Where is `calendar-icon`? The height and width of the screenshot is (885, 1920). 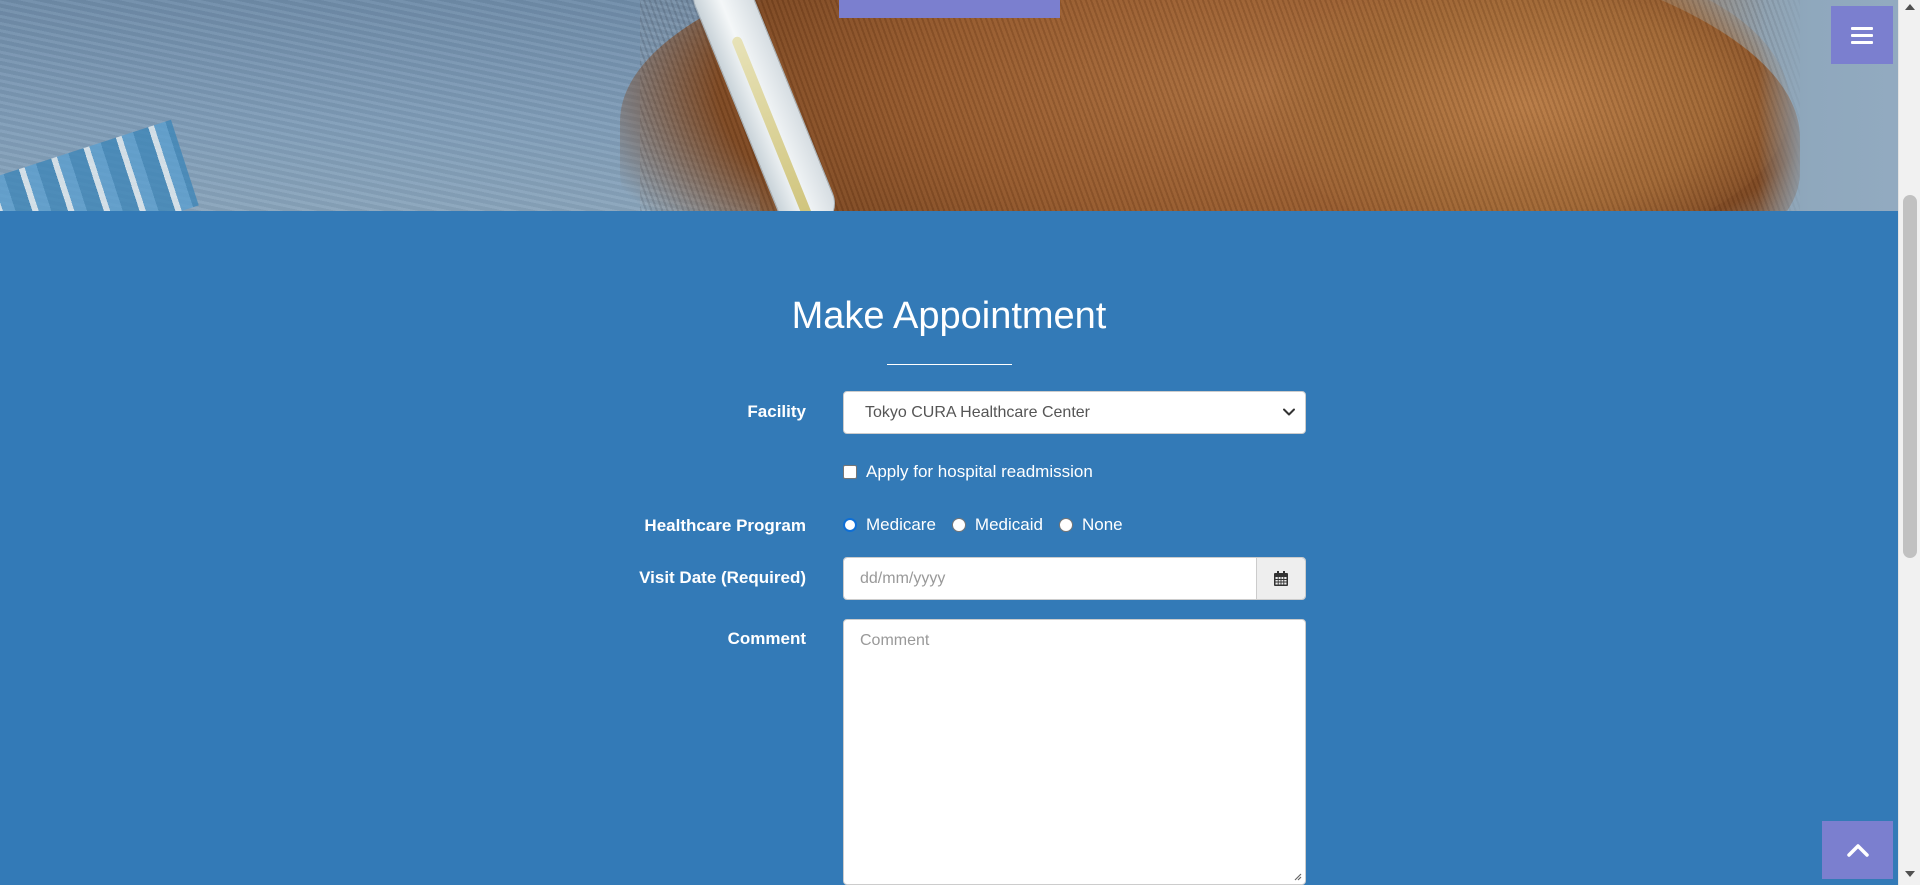 calendar-icon is located at coordinates (1281, 578).